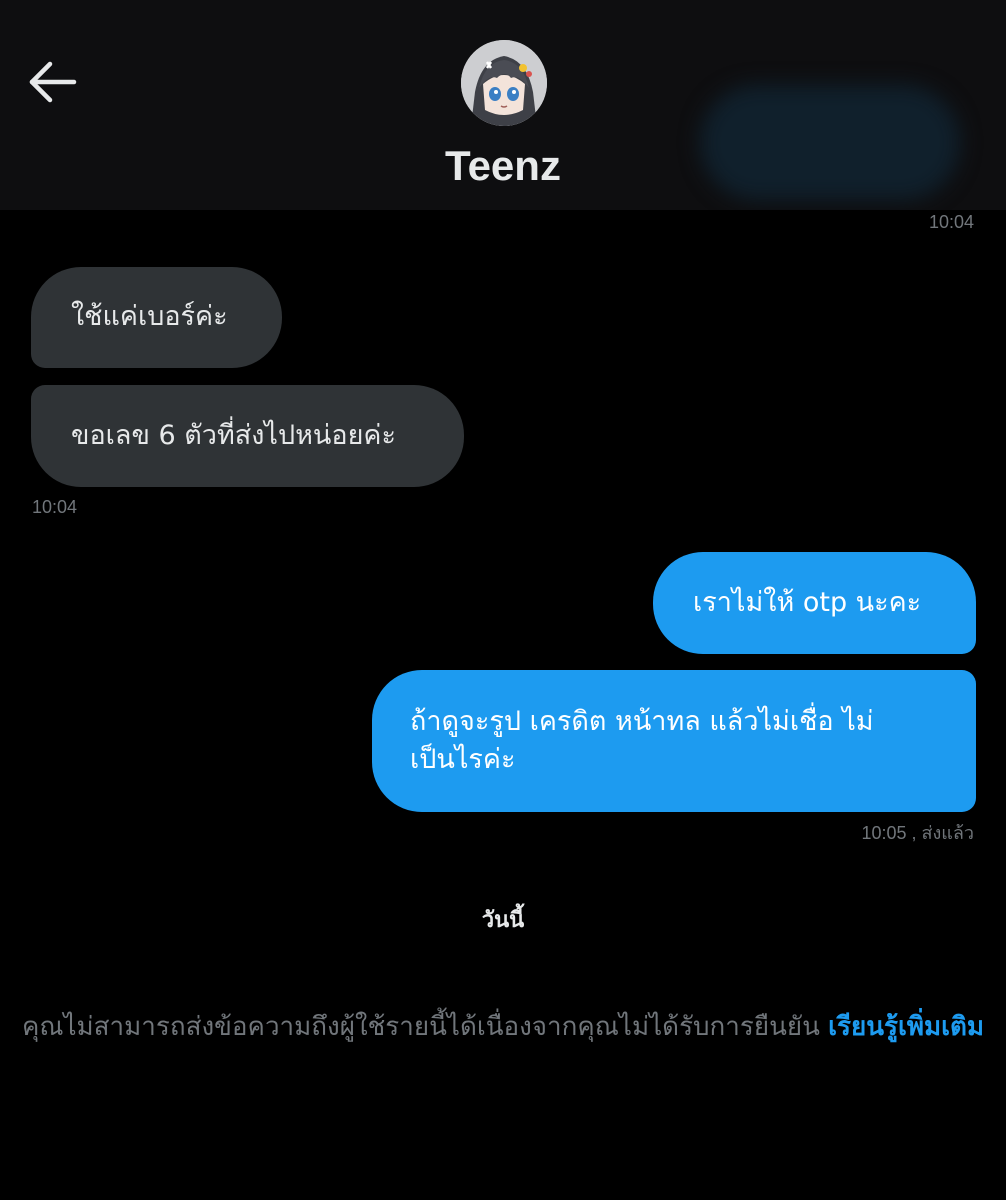 This screenshot has height=1200, width=1006. Describe the element at coordinates (156, 317) in the screenshot. I see `incoming-message-bubble: ใช้แค่เบอร์ค่ะ` at that location.